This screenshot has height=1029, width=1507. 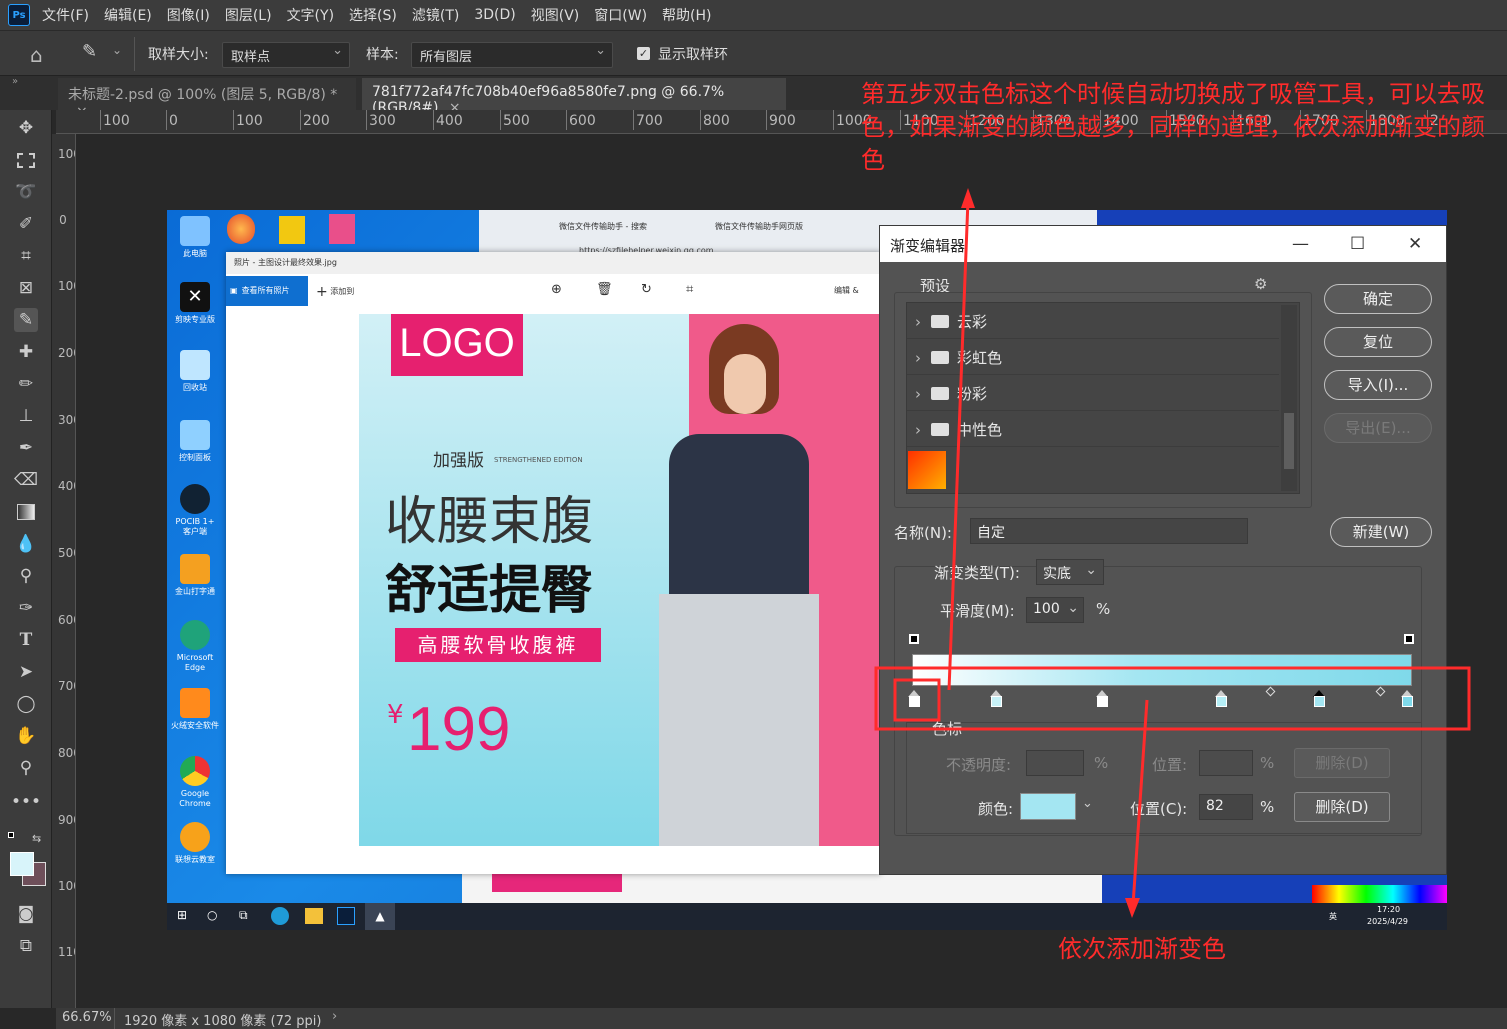 What do you see at coordinates (968, 198) in the screenshot?
I see `arrow-up-head` at bounding box center [968, 198].